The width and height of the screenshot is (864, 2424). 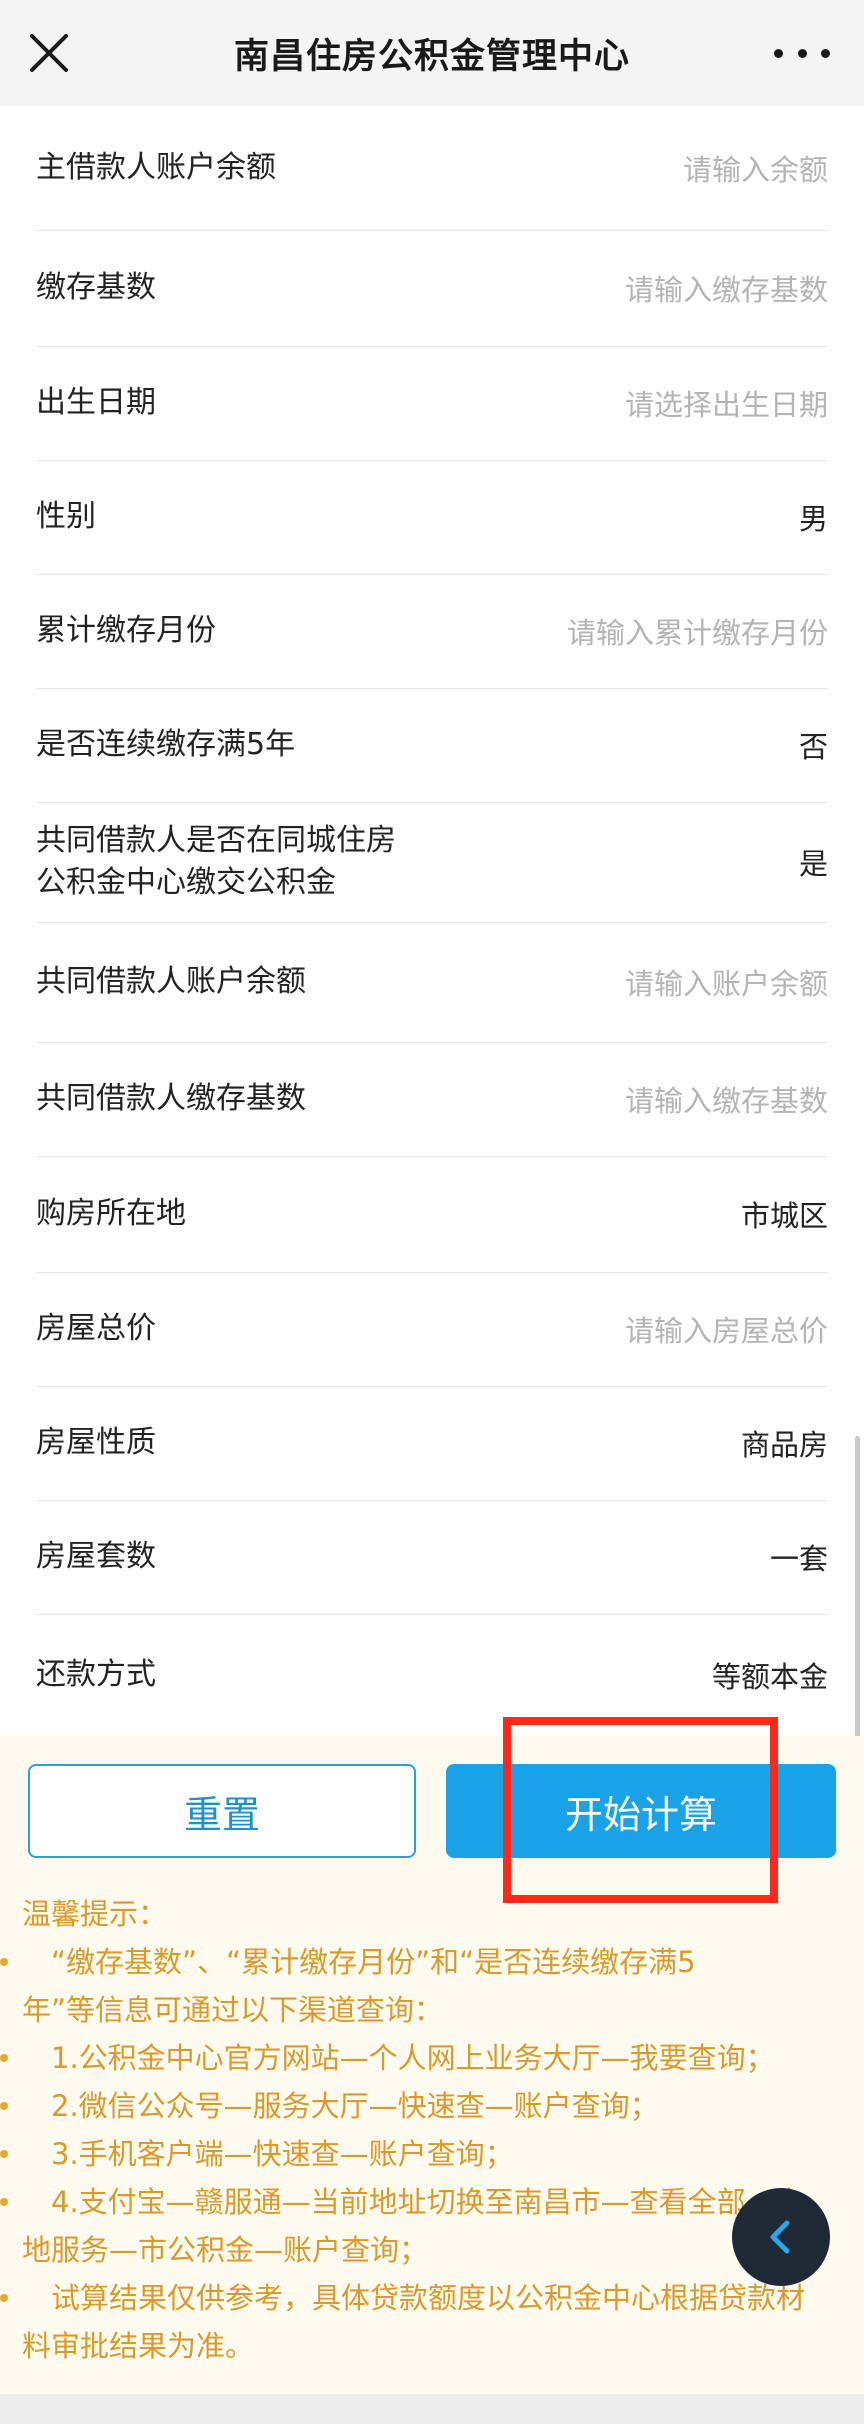 I want to click on page-title: 南昌住房公积金管理中心, so click(x=431, y=56).